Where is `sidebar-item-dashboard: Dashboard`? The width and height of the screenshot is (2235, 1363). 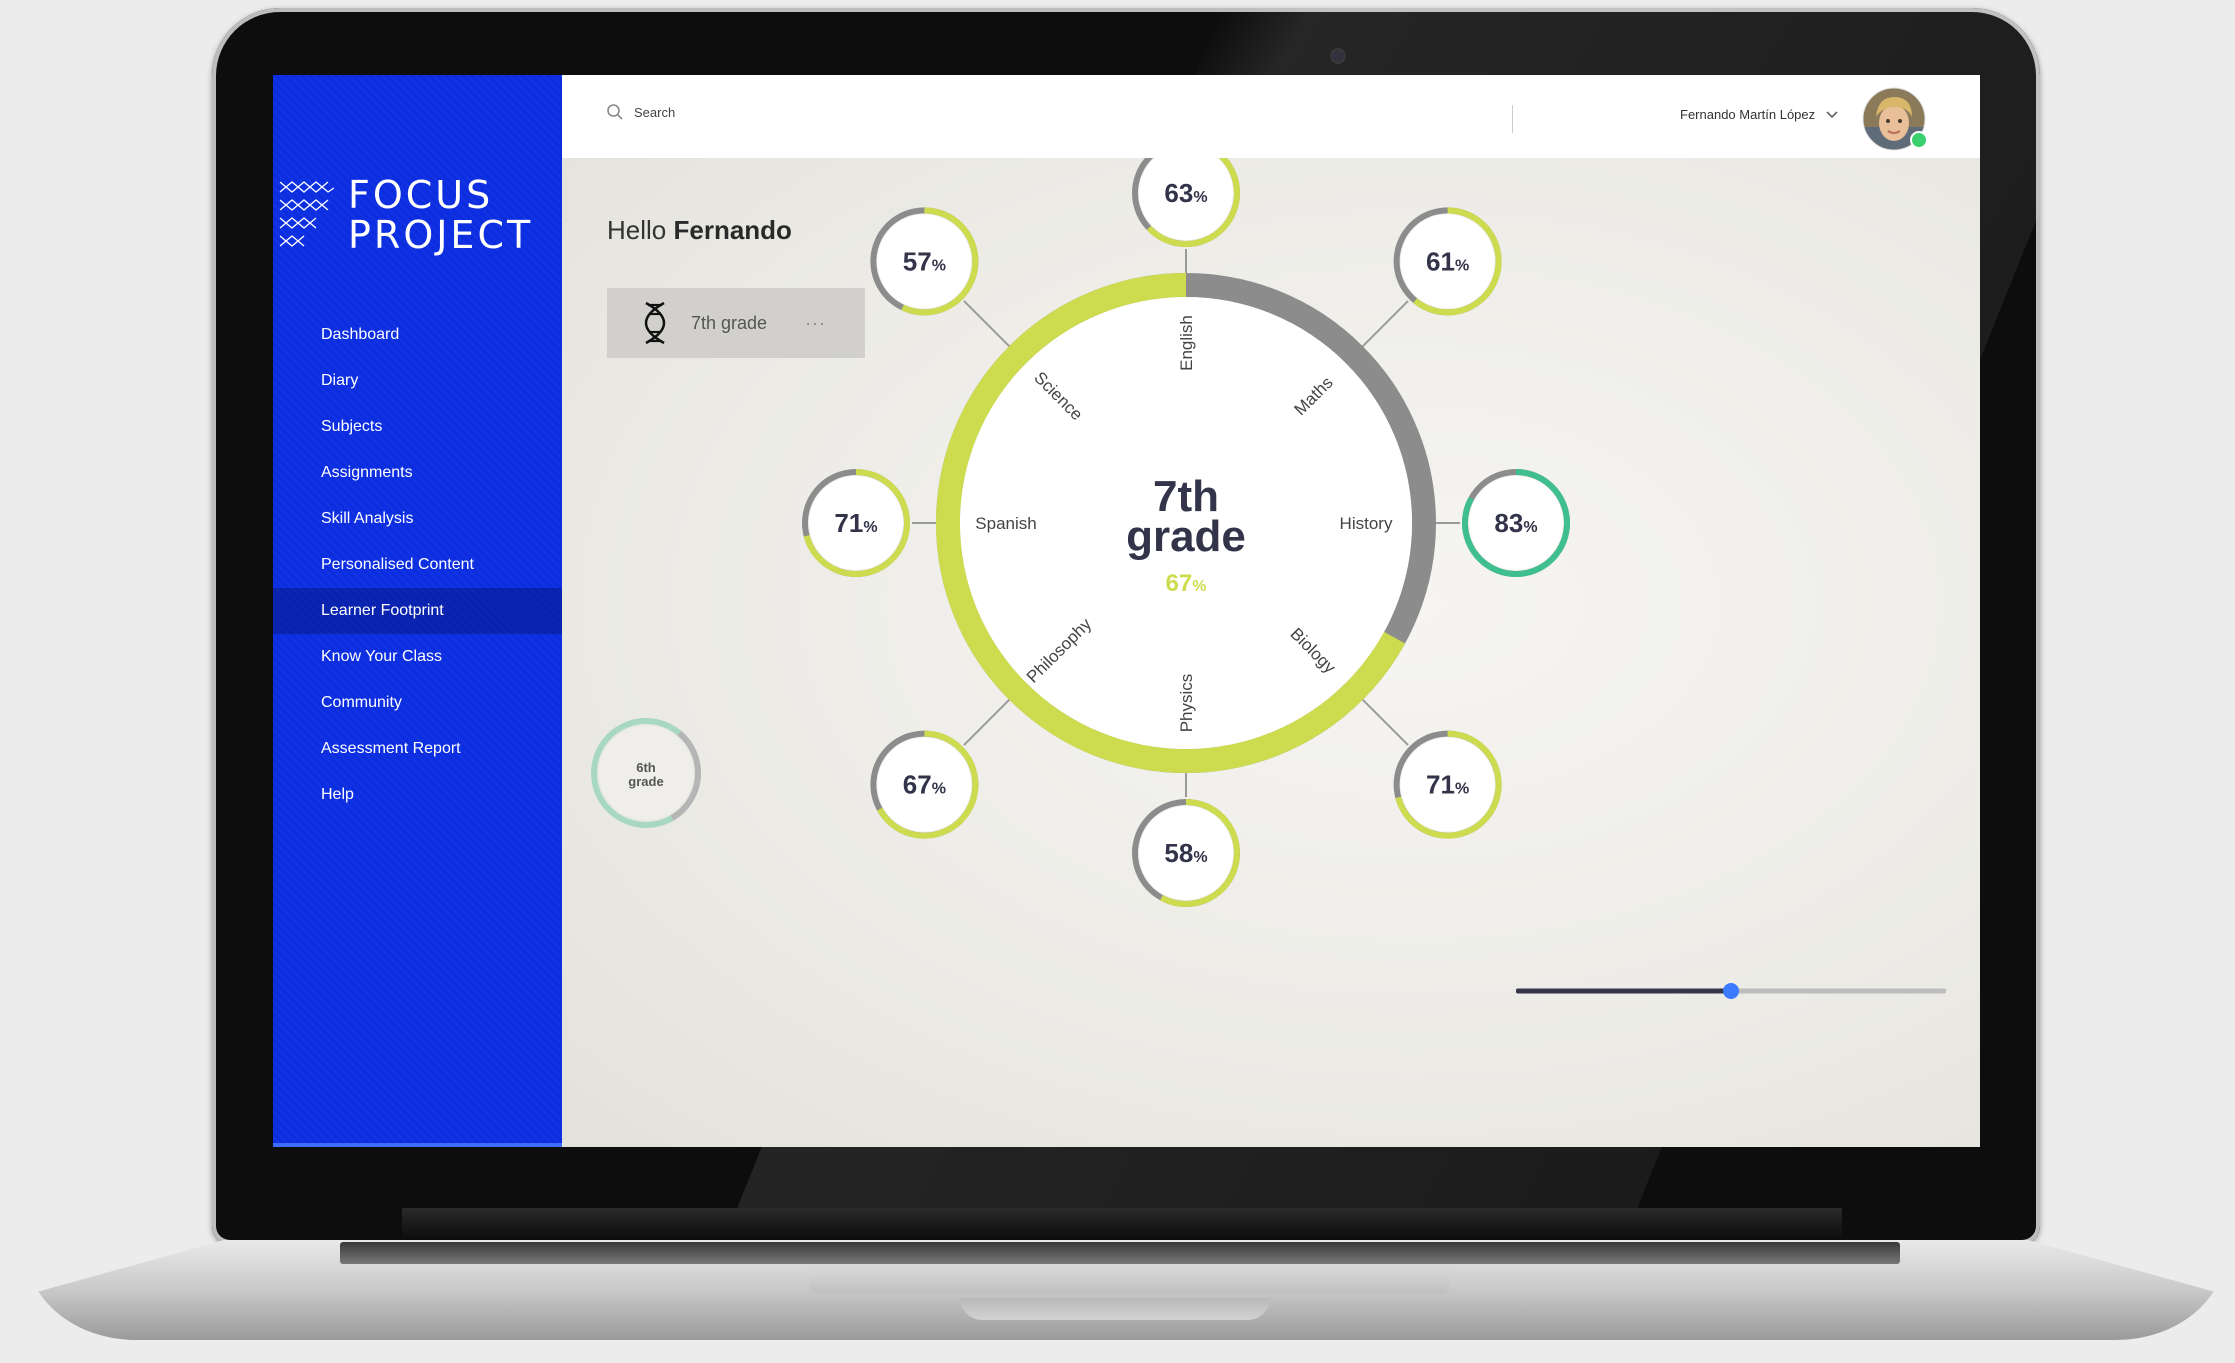 sidebar-item-dashboard: Dashboard is located at coordinates (417, 335).